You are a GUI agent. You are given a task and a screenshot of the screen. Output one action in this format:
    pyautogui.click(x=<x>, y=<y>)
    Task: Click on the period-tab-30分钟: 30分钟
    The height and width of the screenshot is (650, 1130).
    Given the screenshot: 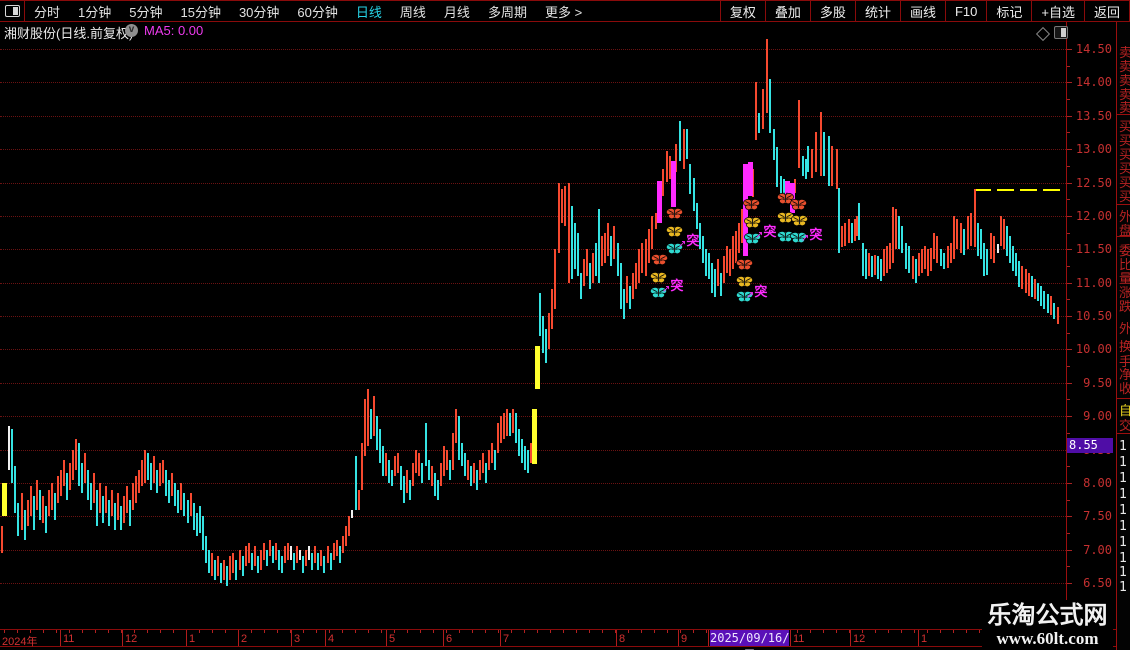 What is the action you would take?
    pyautogui.click(x=259, y=11)
    